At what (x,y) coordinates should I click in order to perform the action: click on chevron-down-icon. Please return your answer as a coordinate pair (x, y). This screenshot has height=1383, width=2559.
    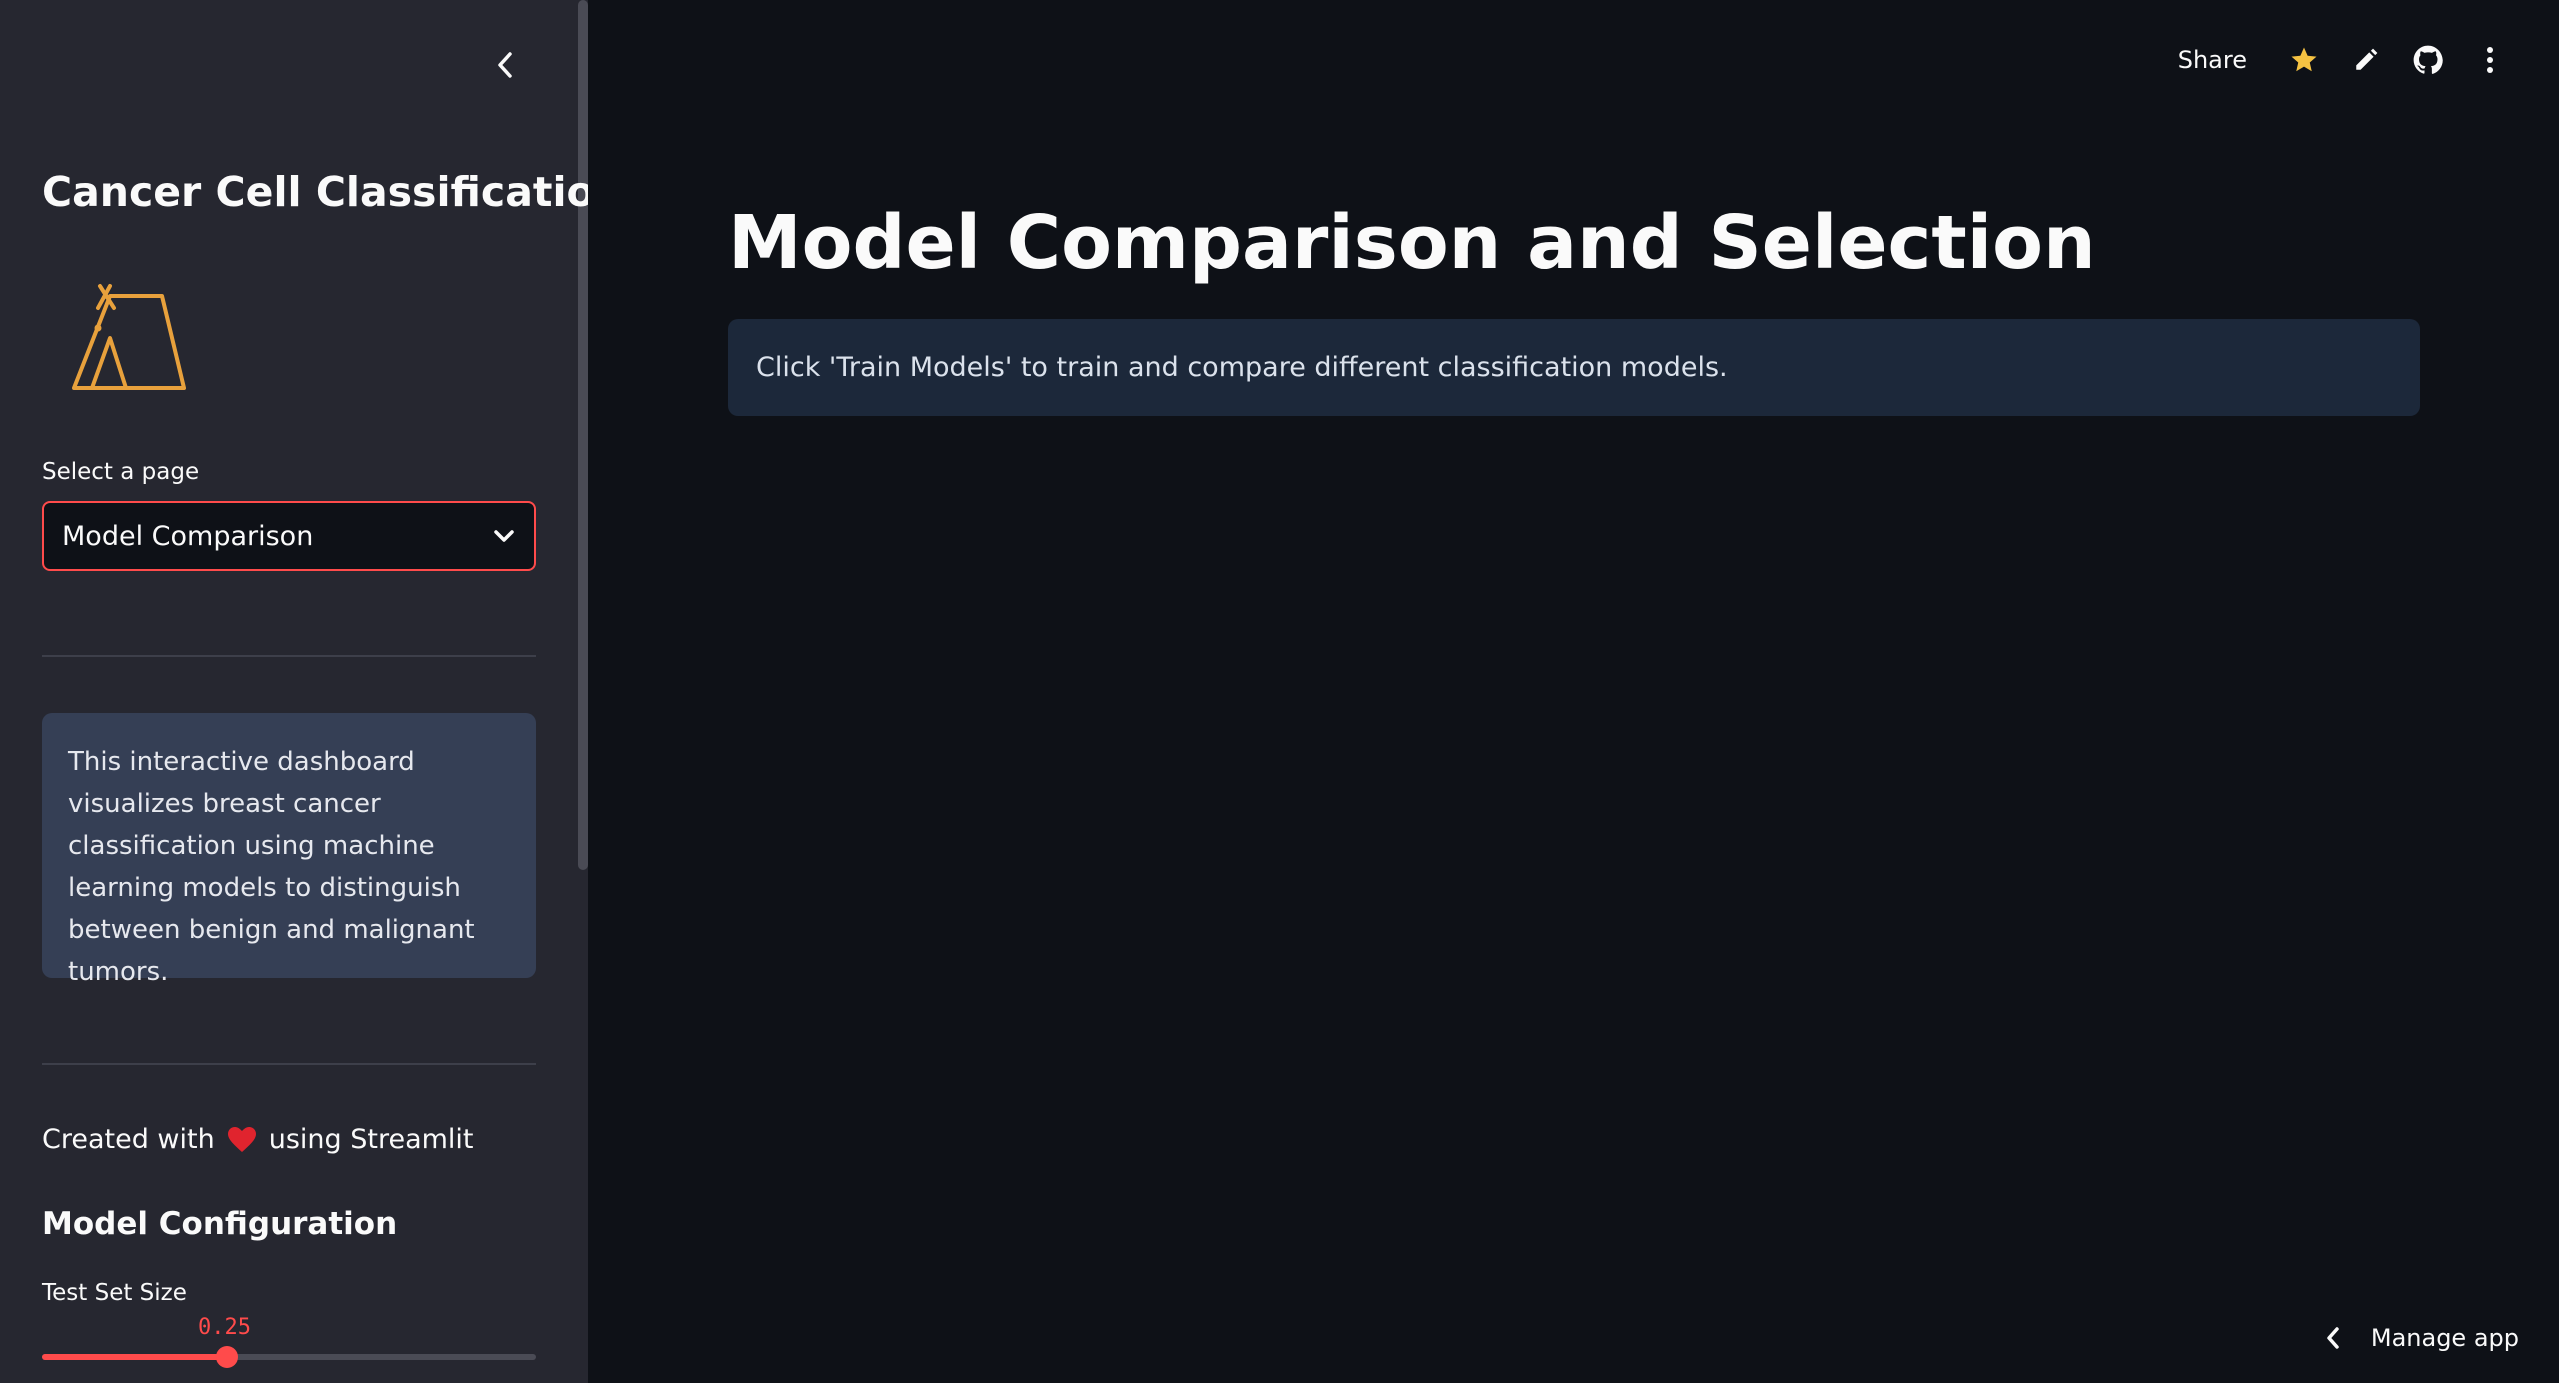
    Looking at the image, I should click on (504, 536).